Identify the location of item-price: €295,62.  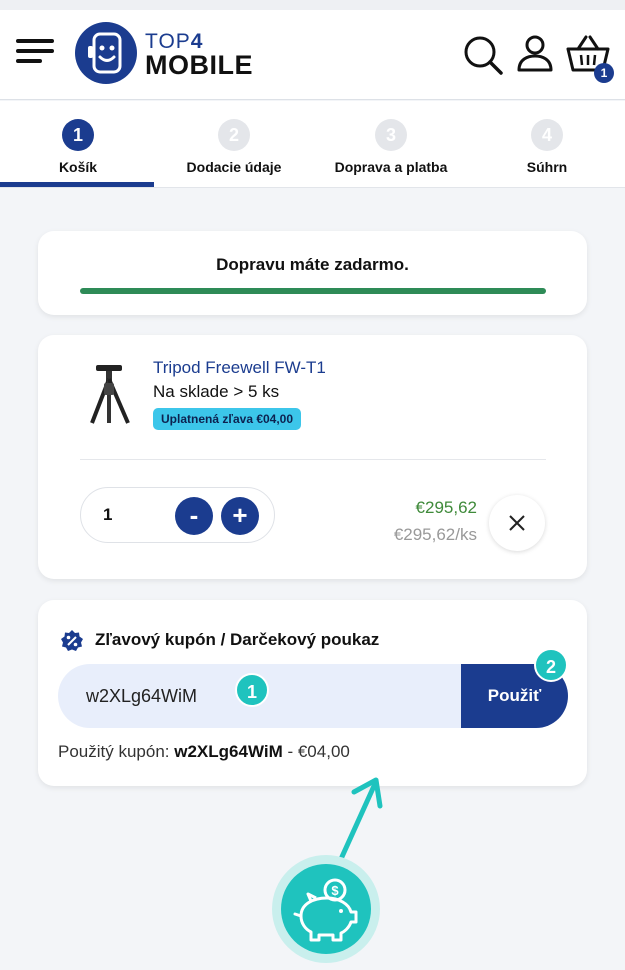
(446, 507).